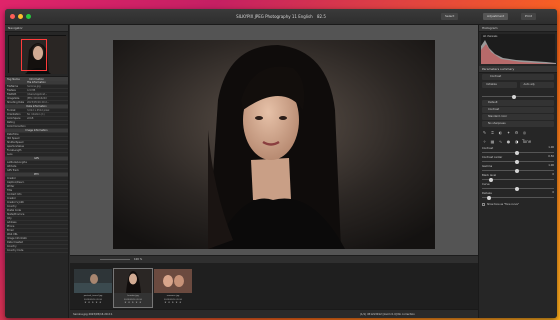 The height and width of the screenshot is (320, 560). I want to click on histogram-header: Histogram, so click(518, 28).